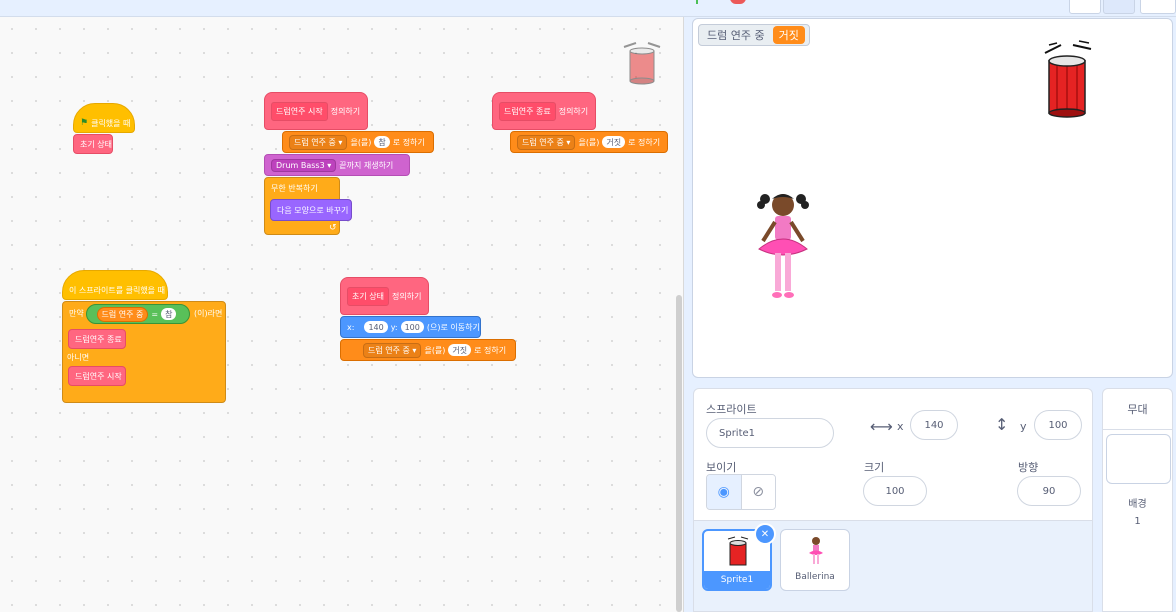 This screenshot has width=1176, height=612. What do you see at coordinates (358, 142) in the screenshot?
I see `set-variable-block: 드럼 연주 중 ▾ 을(를) 참 로 정하기` at bounding box center [358, 142].